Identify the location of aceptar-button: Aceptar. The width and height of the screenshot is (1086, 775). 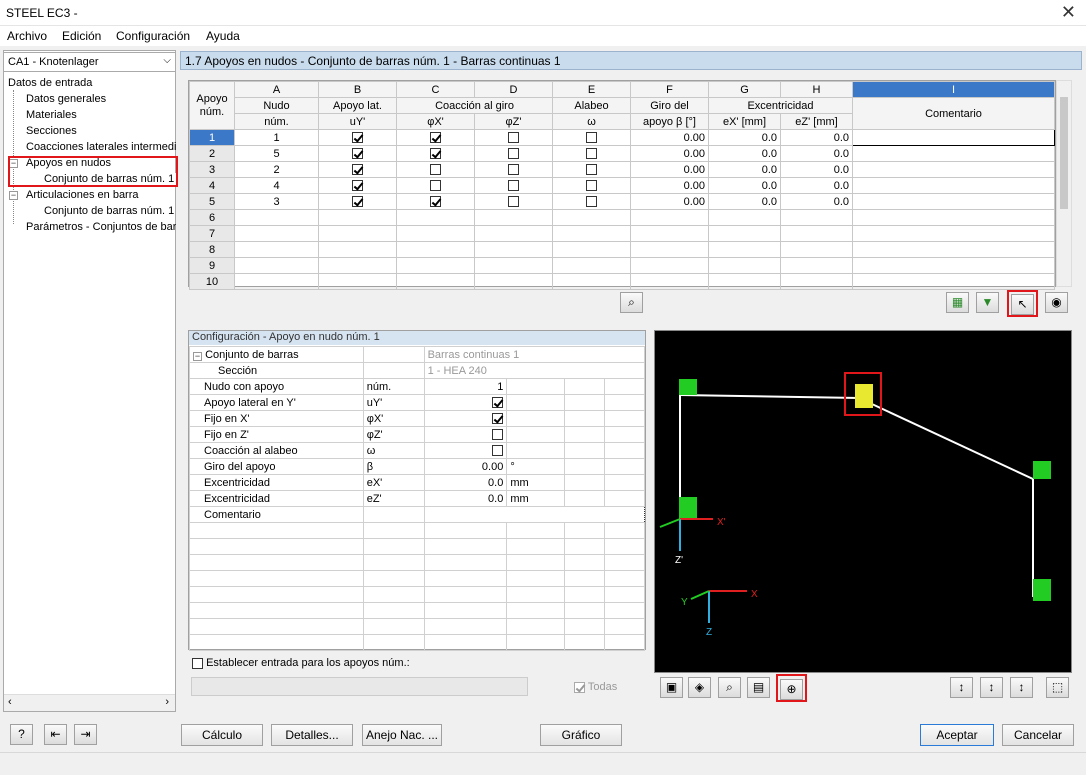
(957, 735).